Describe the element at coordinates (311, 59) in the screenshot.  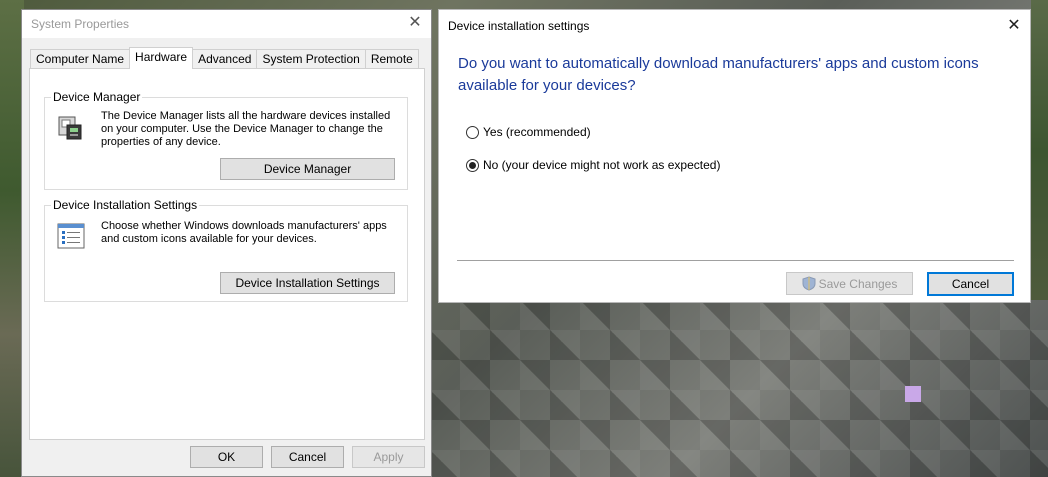
I see `tab-system-protection: System Protection` at that location.